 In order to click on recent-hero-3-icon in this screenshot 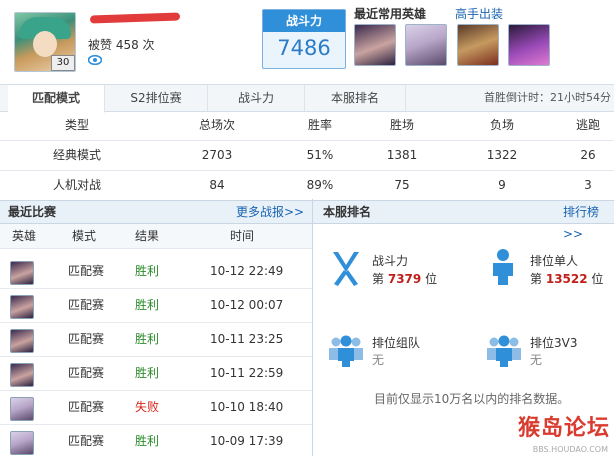, I will do `click(478, 45)`.